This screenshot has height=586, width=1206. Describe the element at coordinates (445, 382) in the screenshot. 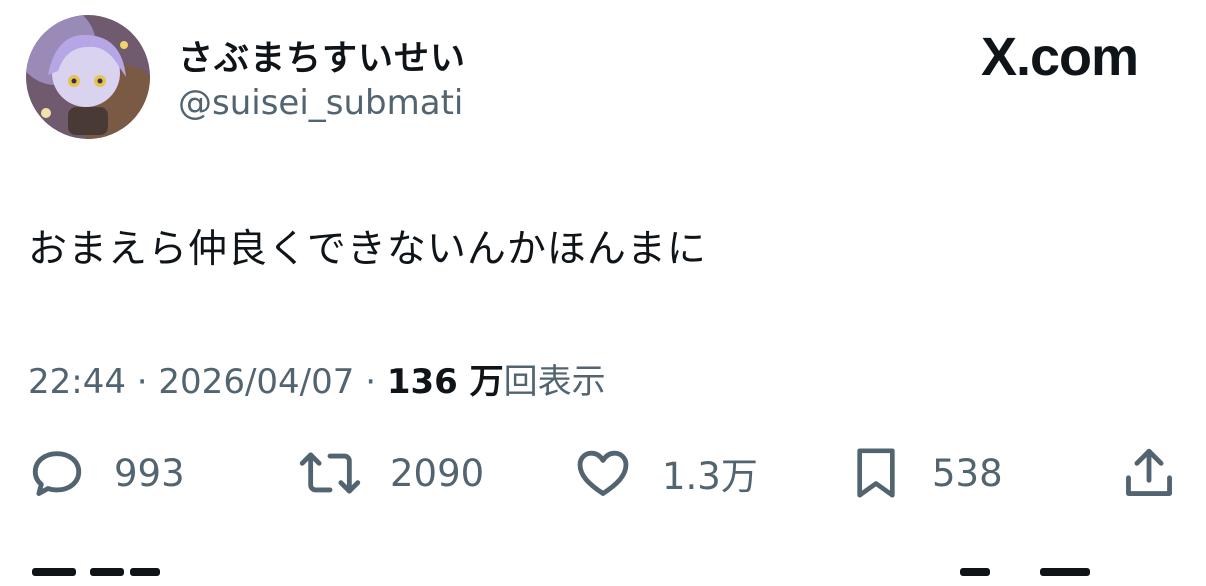

I see `views-count: 136 万` at that location.